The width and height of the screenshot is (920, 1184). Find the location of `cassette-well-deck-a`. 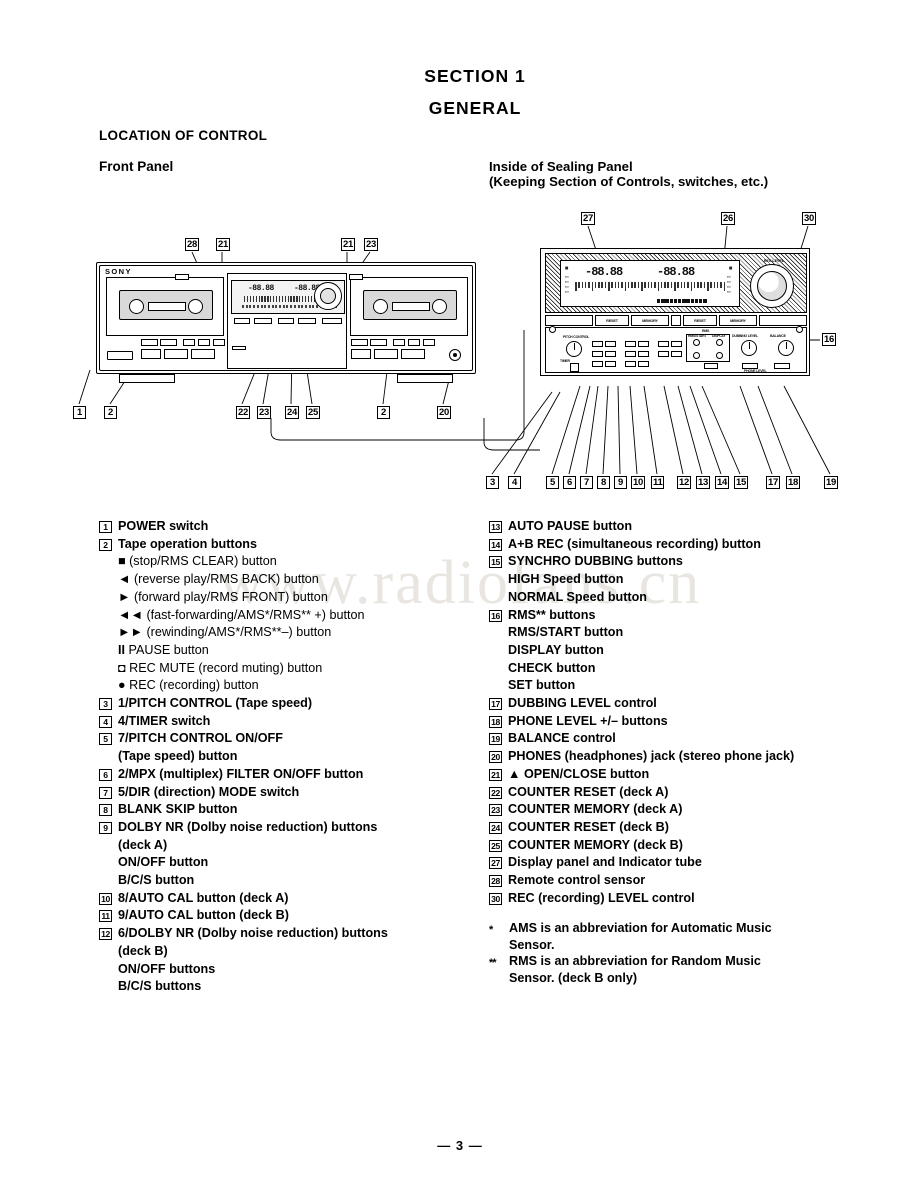

cassette-well-deck-a is located at coordinates (165, 306).